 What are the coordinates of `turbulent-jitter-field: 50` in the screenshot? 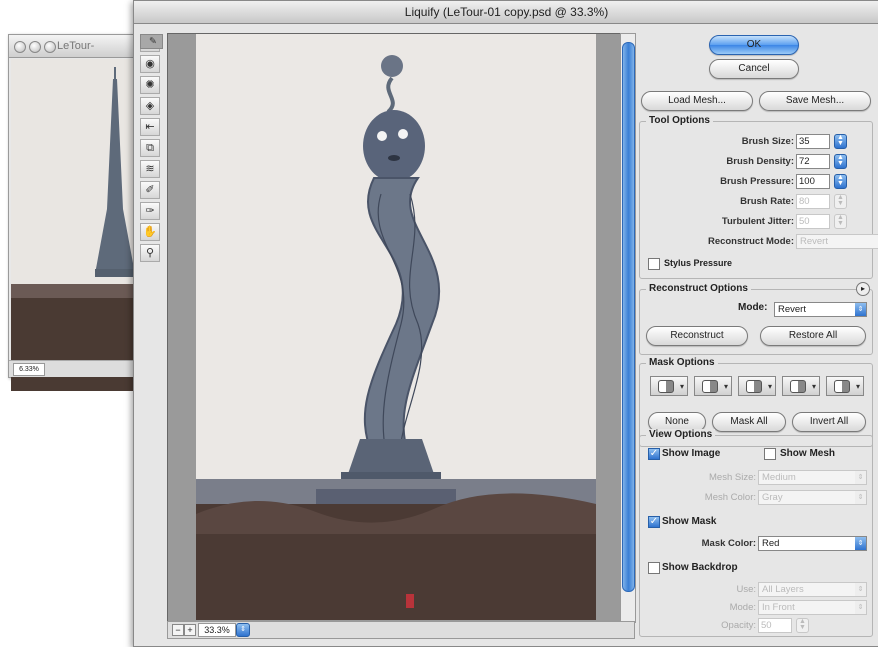 It's located at (813, 221).